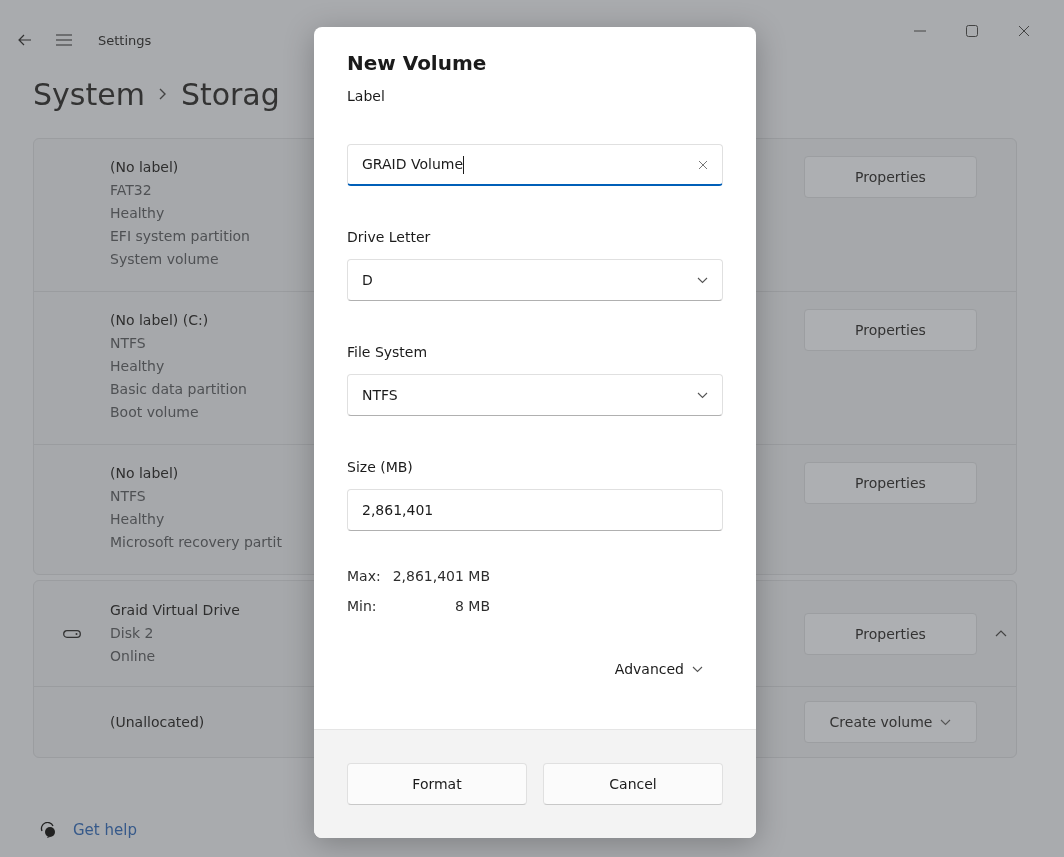 The image size is (1064, 857). What do you see at coordinates (230, 94) in the screenshot?
I see `breadcrumb-item: Storag` at bounding box center [230, 94].